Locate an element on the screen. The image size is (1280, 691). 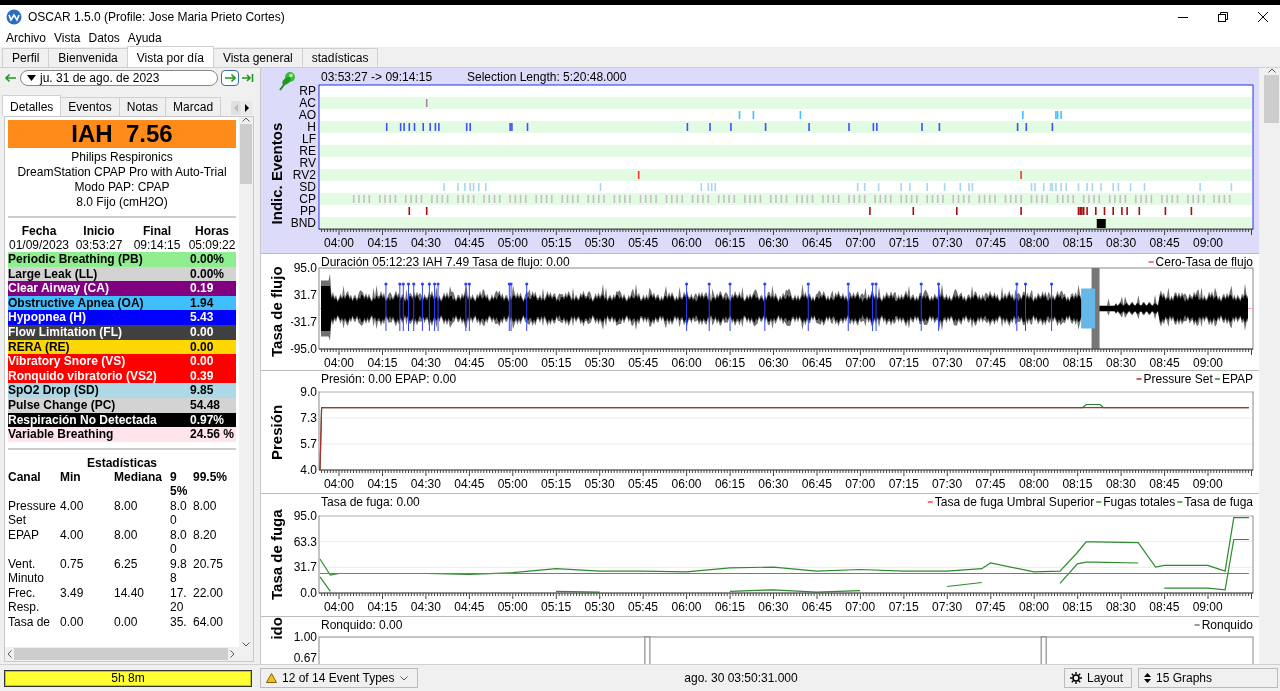
axis-label: 04:00 is located at coordinates (338, 484).